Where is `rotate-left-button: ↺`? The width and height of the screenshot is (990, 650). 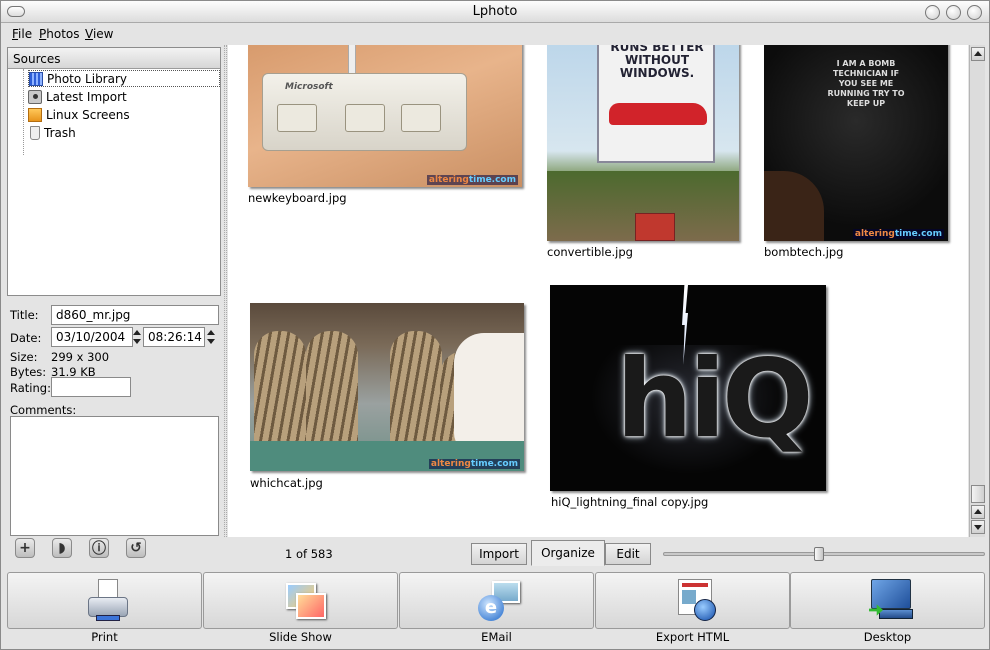 rotate-left-button: ↺ is located at coordinates (136, 548).